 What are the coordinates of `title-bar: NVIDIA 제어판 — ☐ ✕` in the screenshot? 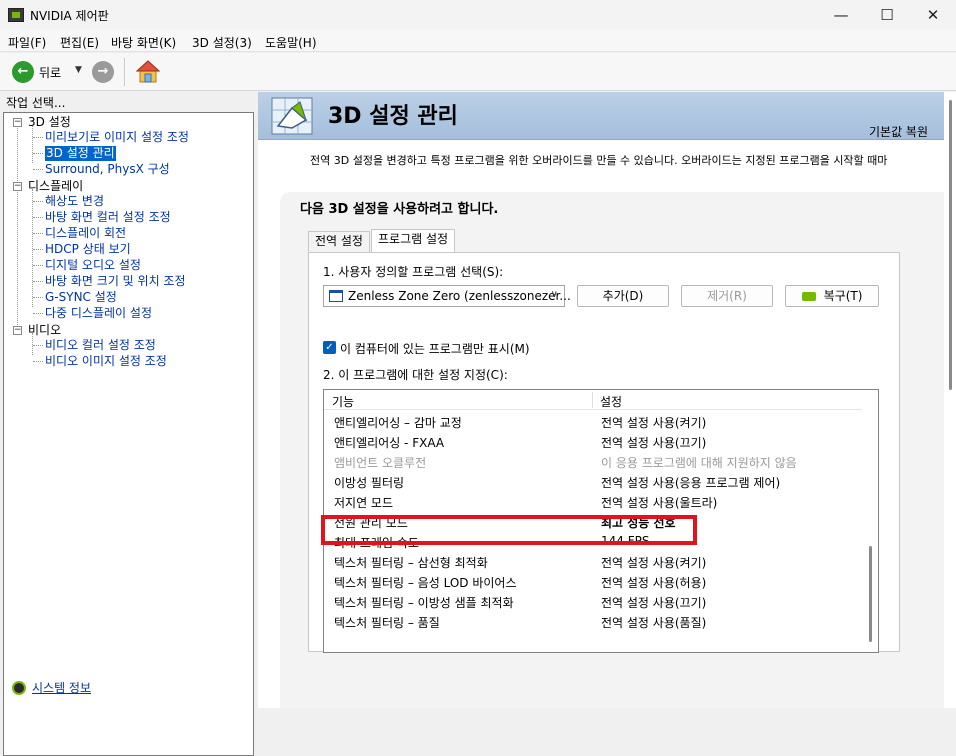 It's located at (478, 15).